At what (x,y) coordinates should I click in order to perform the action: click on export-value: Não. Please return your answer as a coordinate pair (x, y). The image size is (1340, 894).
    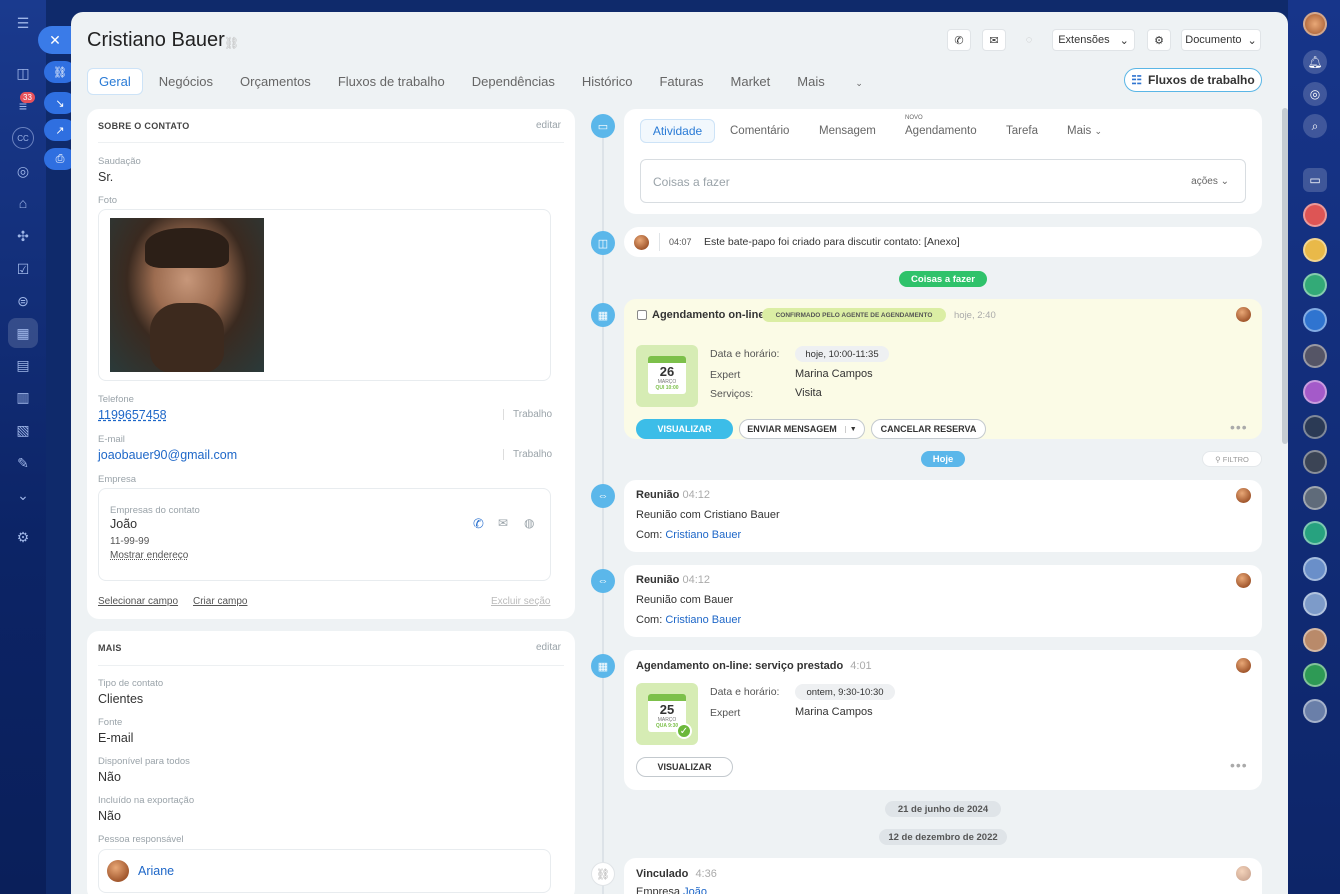
    Looking at the image, I should click on (109, 816).